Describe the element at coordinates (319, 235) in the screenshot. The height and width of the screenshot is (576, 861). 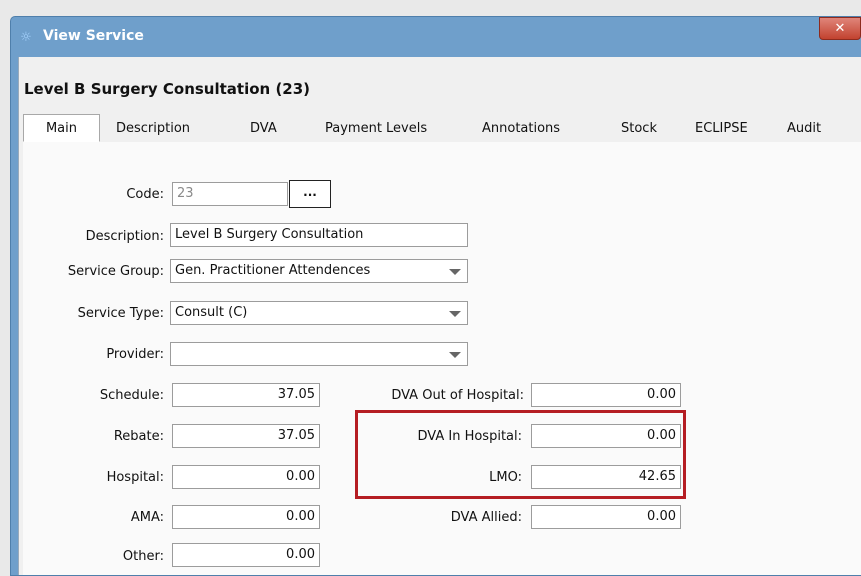
I see `description-field: Level B Surgery Consultation` at that location.